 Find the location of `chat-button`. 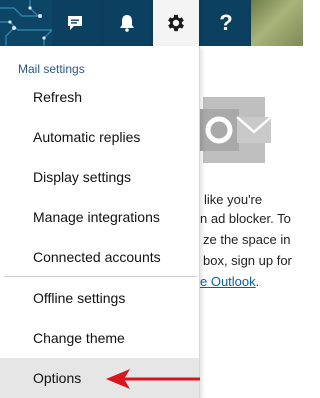

chat-button is located at coordinates (75, 23).